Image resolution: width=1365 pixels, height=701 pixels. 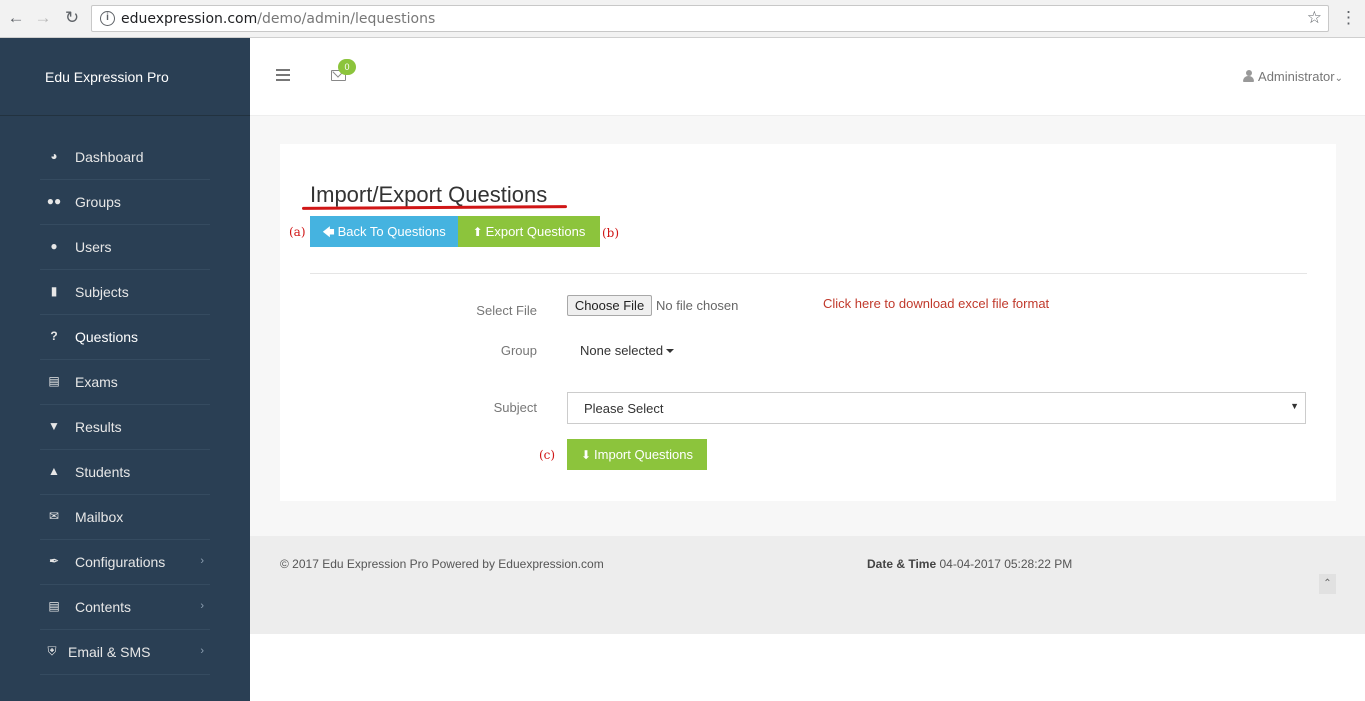 I want to click on datetime-label: Date & Time, so click(x=902, y=564).